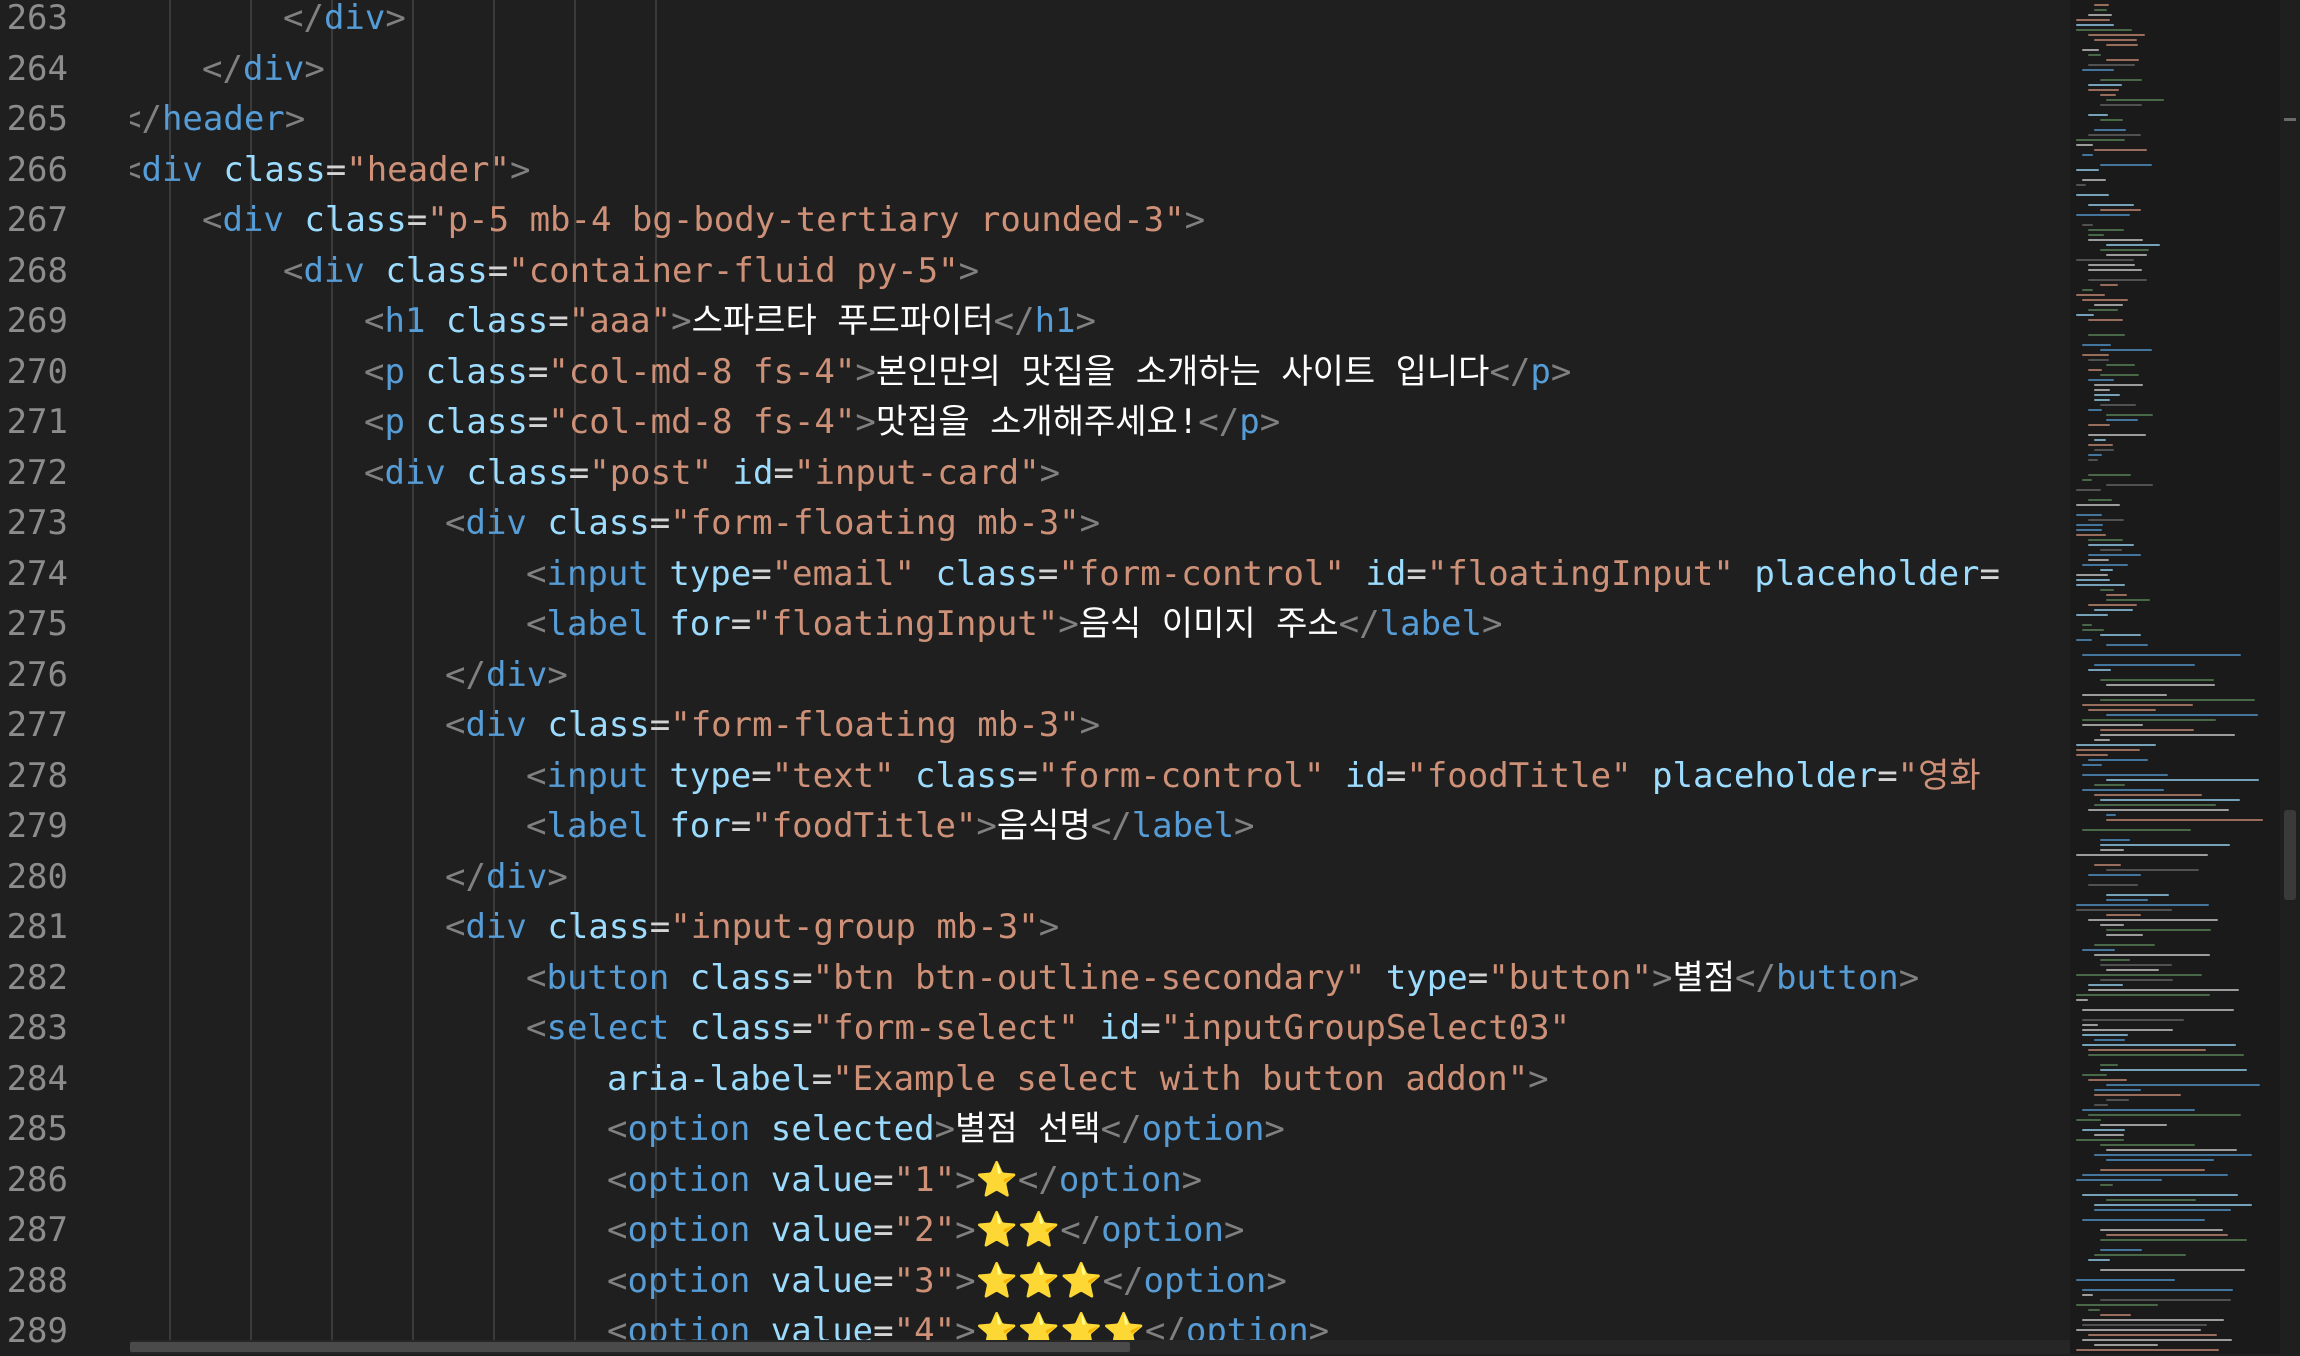 Image resolution: width=2300 pixels, height=1356 pixels. Describe the element at coordinates (733, 270) in the screenshot. I see `string-value: "container-fluid py-5"` at that location.